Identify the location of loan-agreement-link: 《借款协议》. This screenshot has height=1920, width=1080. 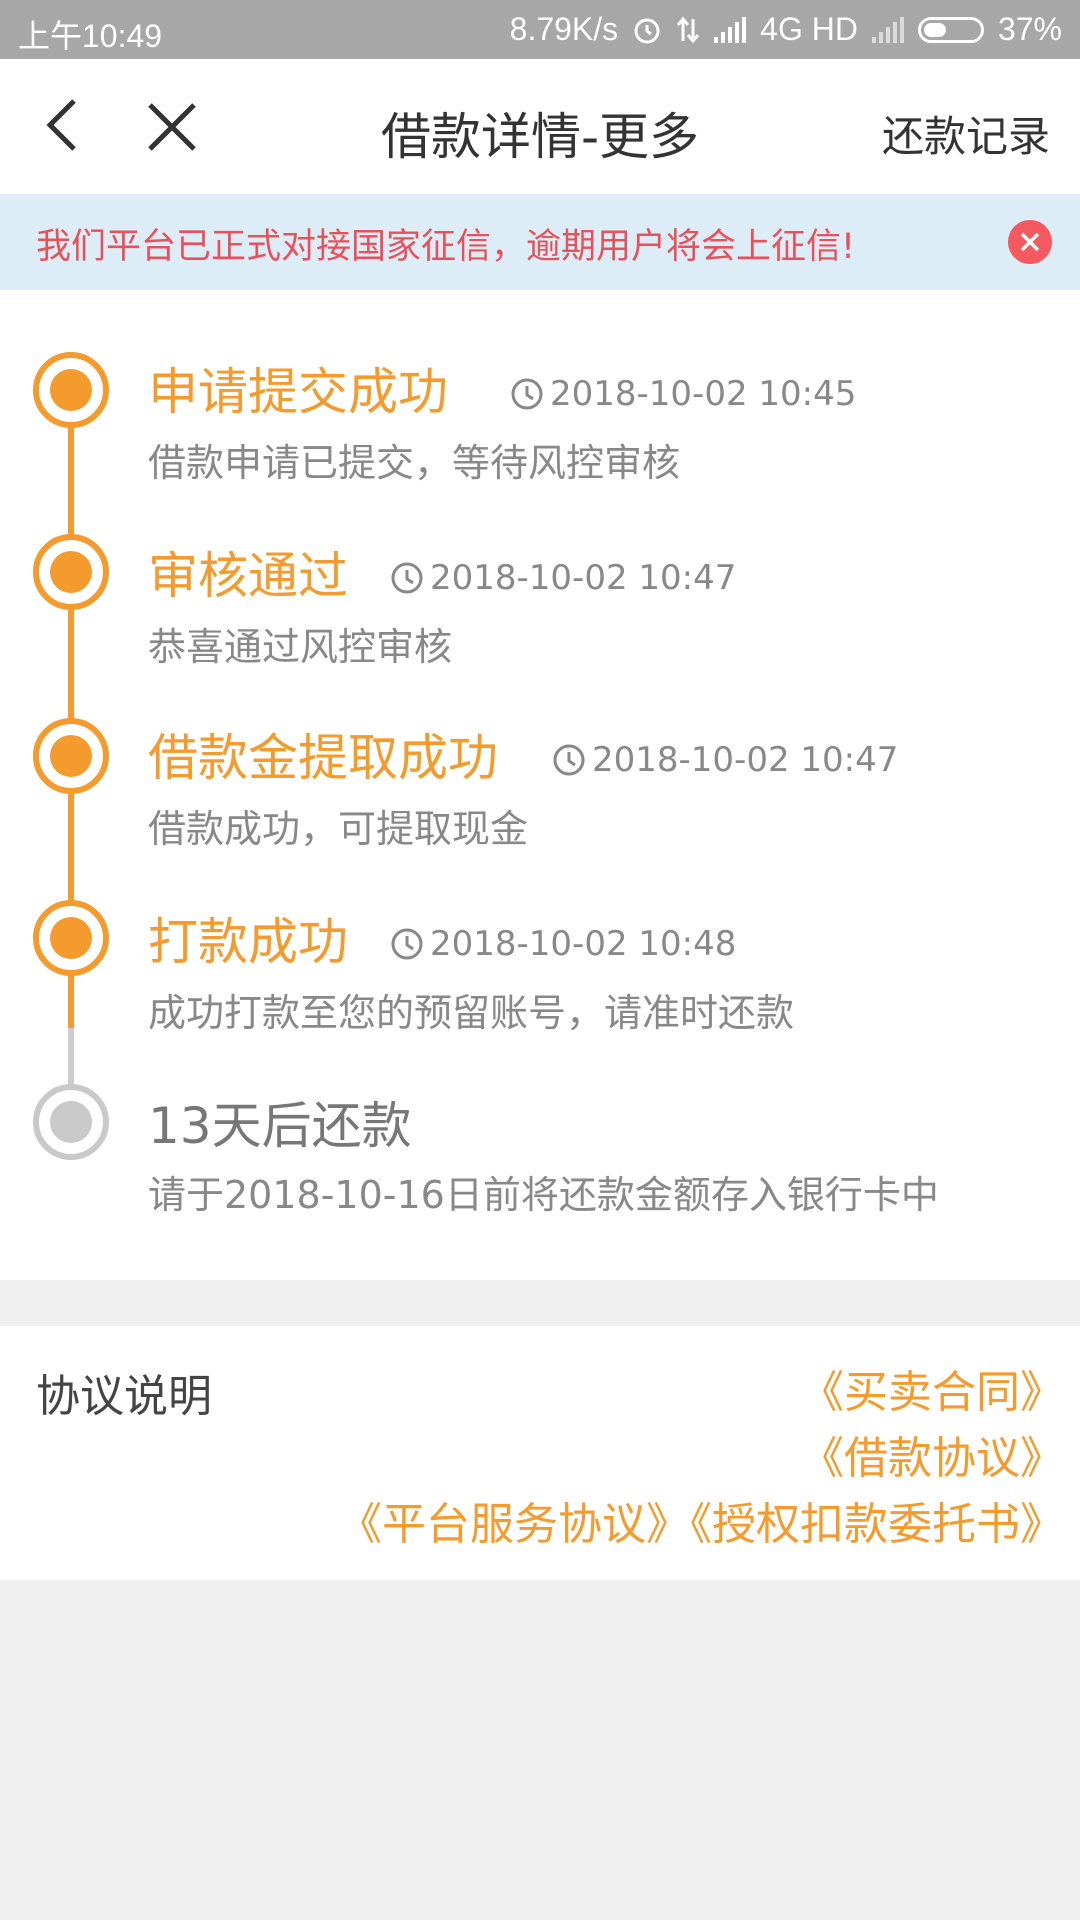
(932, 1454).